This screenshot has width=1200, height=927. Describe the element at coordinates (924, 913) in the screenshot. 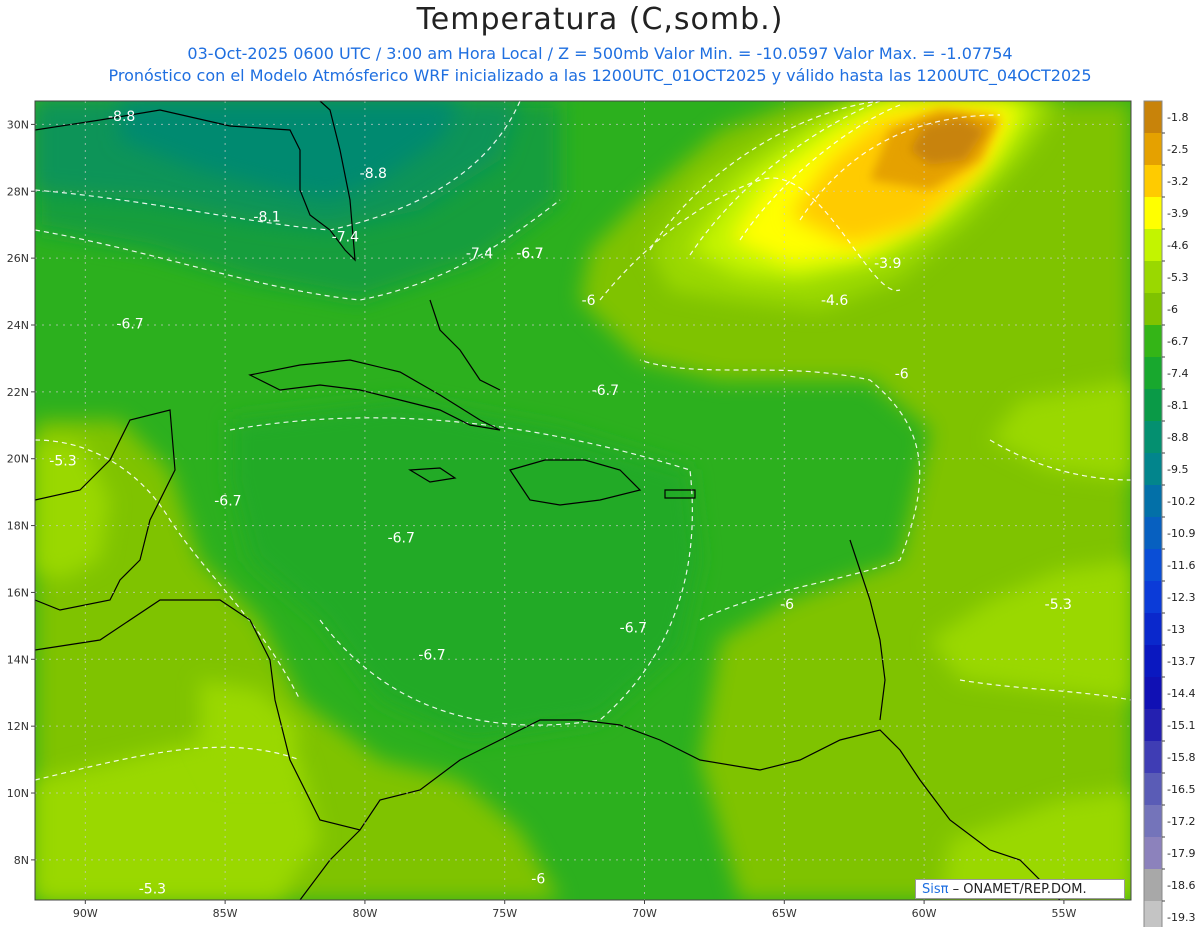

I see `lon-tick-label: 60W` at that location.